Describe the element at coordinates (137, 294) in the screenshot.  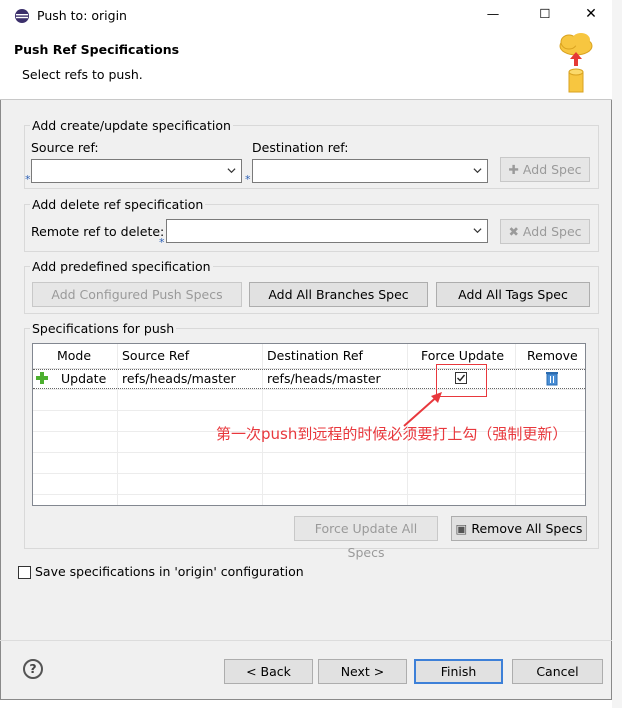
I see `add-configured-push-specs-button: Add Configured Push Specs` at that location.